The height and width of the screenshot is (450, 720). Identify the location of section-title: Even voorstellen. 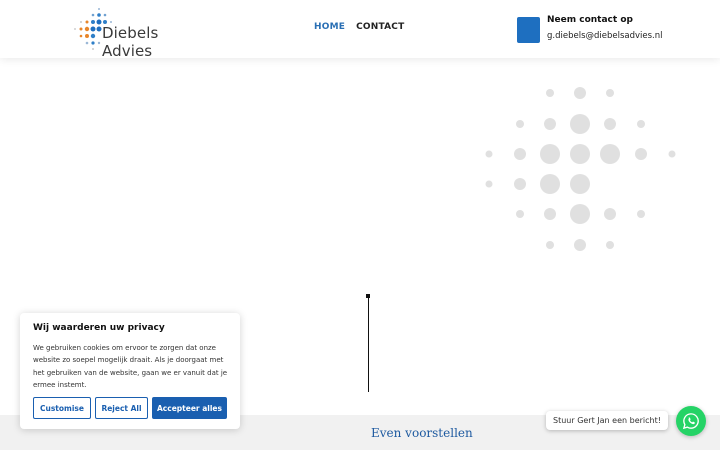
(422, 433).